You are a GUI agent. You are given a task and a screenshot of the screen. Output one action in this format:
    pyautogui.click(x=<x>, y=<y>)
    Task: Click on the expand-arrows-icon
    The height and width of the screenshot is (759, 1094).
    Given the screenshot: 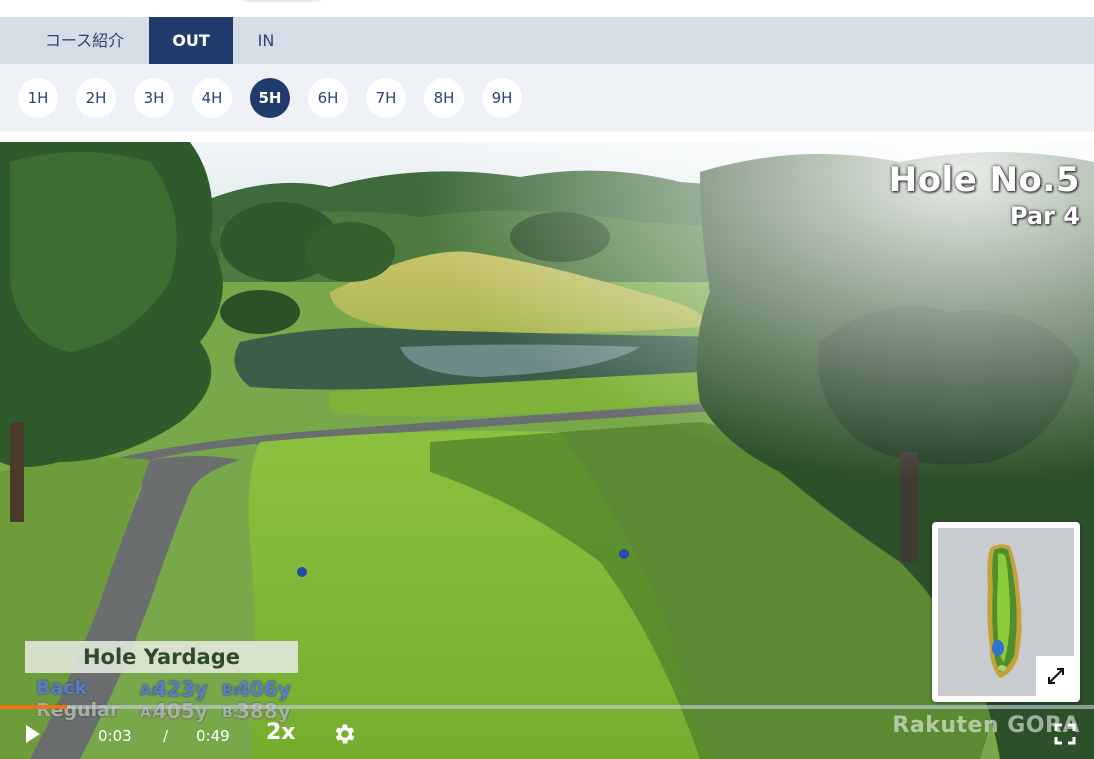 What is the action you would take?
    pyautogui.click(x=1056, y=676)
    